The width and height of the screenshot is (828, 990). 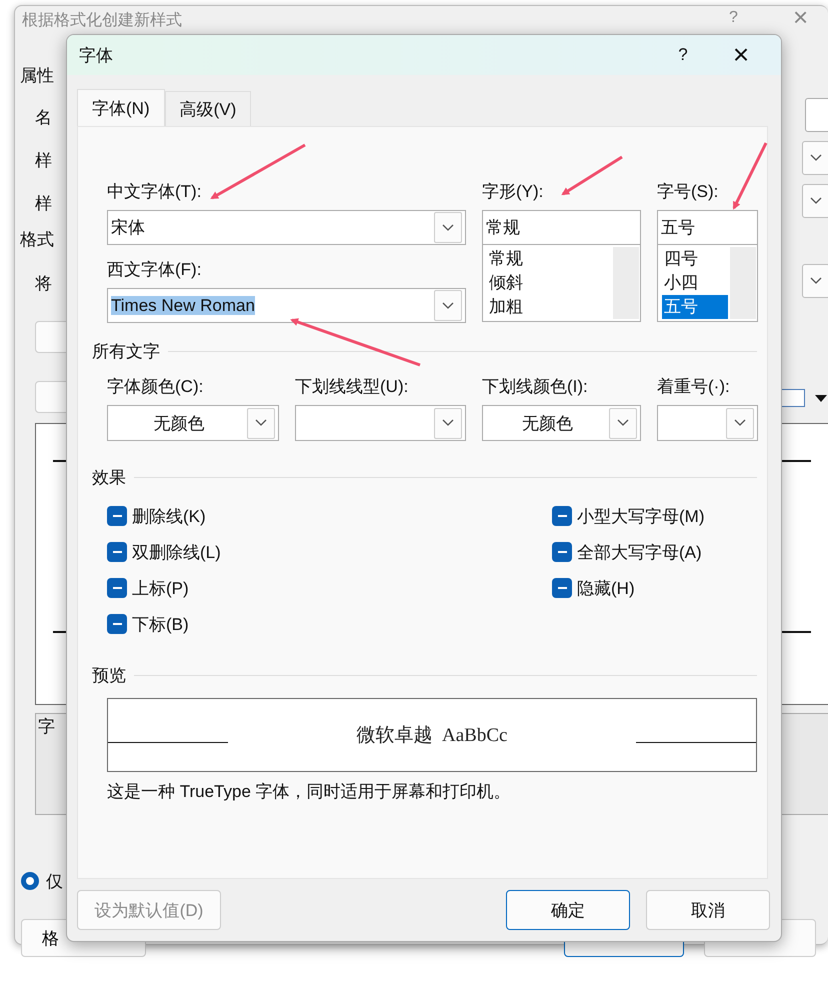 What do you see at coordinates (102, 20) in the screenshot?
I see `window-title: 根据格式化创建新样式` at bounding box center [102, 20].